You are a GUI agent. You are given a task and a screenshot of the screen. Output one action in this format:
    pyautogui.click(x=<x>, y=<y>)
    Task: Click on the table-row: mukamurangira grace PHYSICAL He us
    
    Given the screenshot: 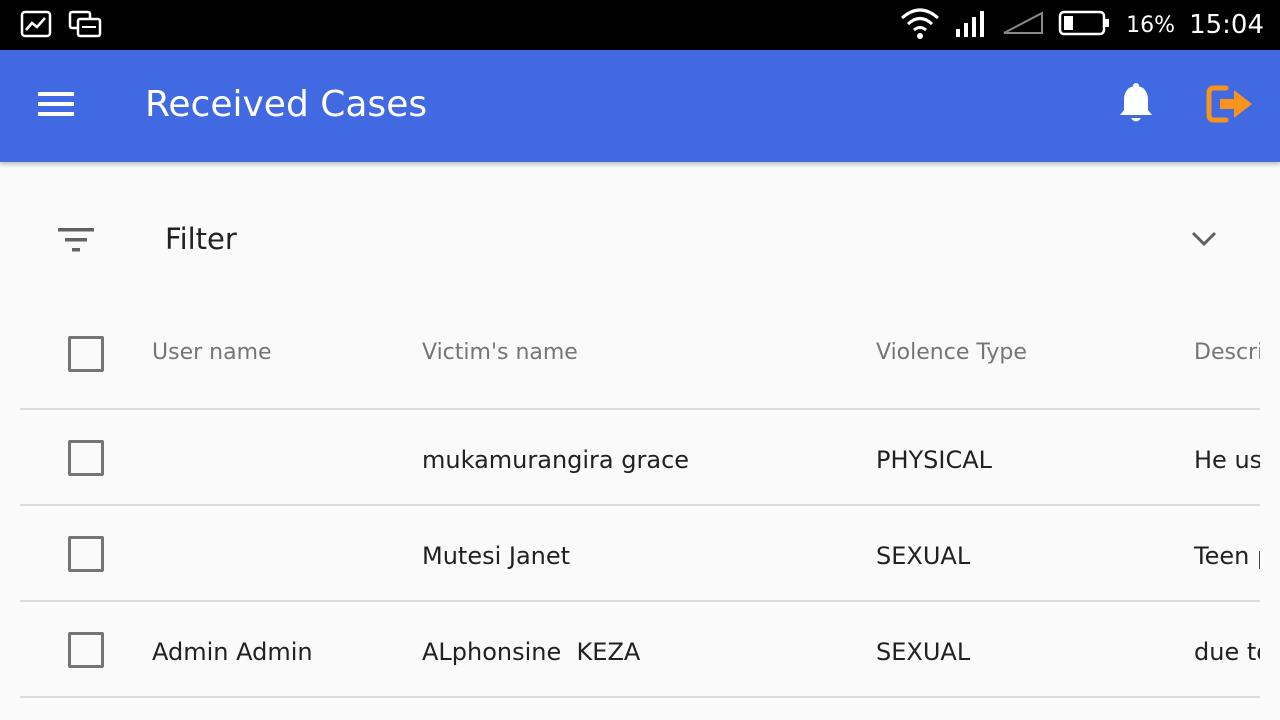 What is the action you would take?
    pyautogui.click(x=640, y=458)
    